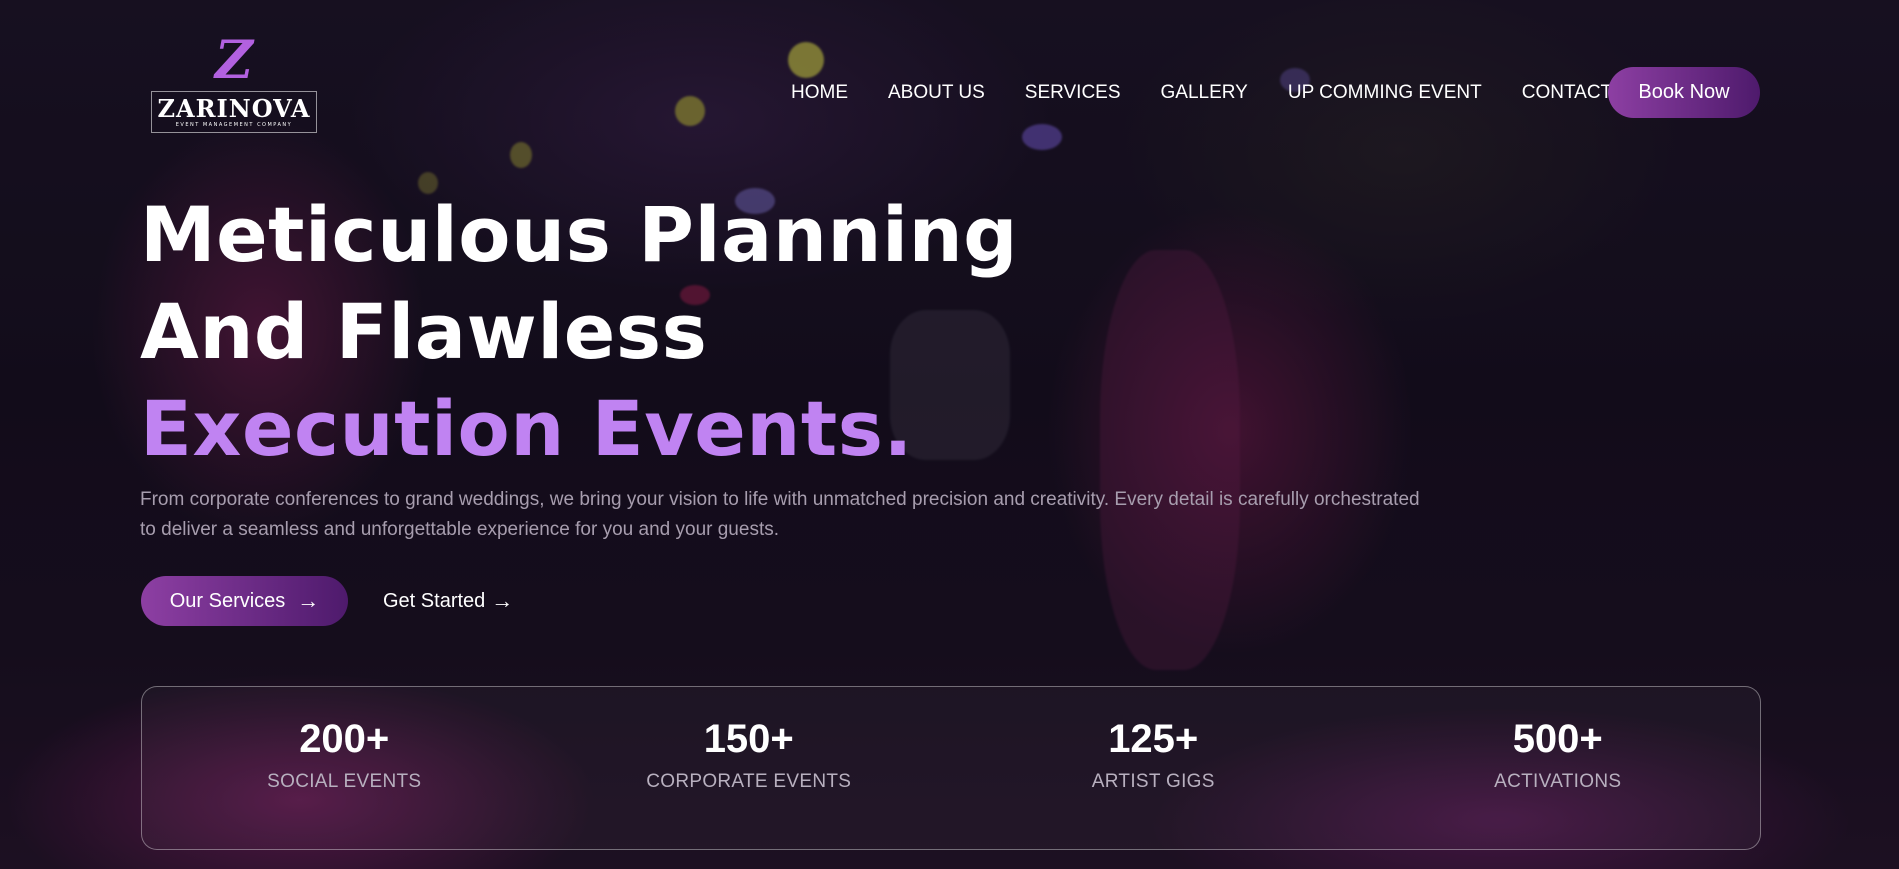  What do you see at coordinates (1153, 781) in the screenshot?
I see `stat-label: ARTIST GIGS` at bounding box center [1153, 781].